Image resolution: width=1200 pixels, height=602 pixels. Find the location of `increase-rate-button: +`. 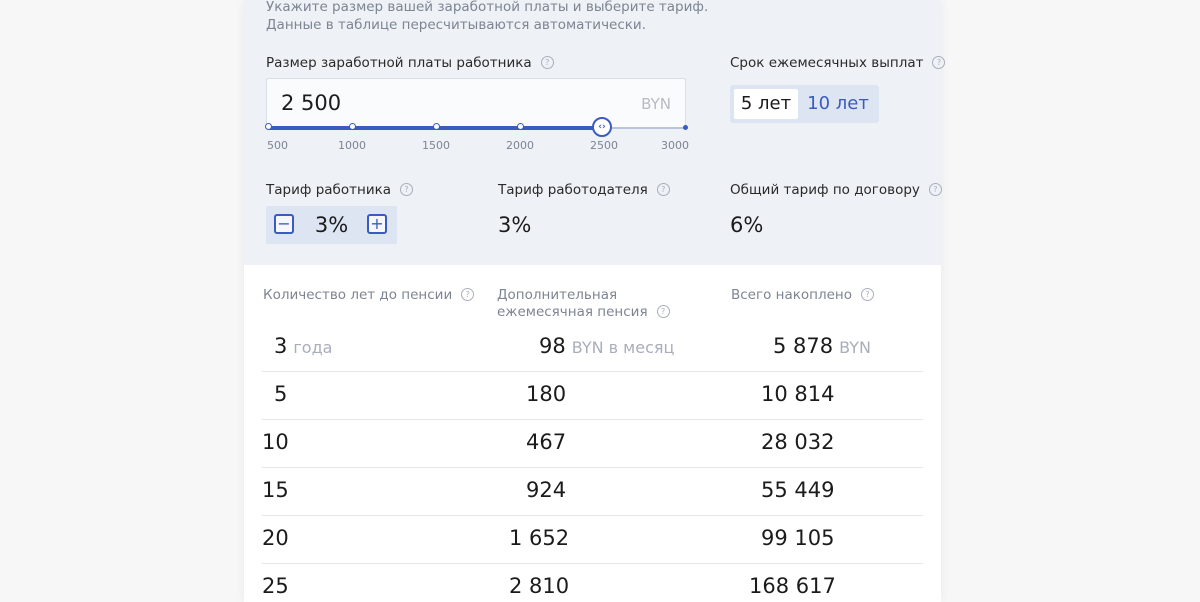

increase-rate-button: + is located at coordinates (377, 224).